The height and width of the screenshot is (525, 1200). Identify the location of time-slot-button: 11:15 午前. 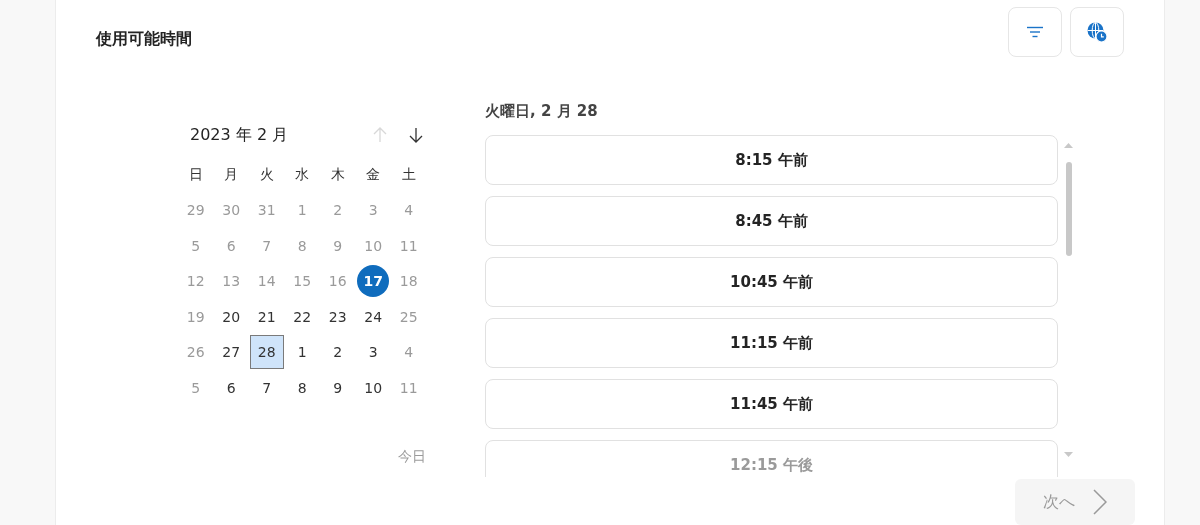
(771, 343).